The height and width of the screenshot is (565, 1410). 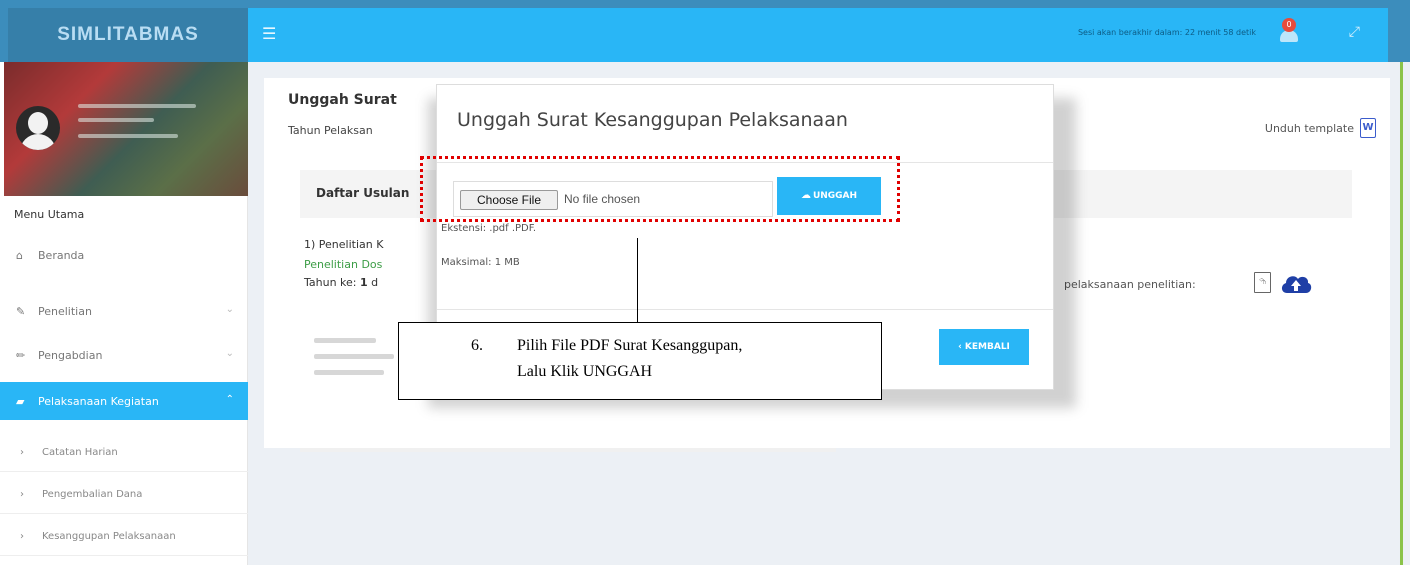 I want to click on max-size-hint: Maksimal: 1 MB, so click(x=480, y=262).